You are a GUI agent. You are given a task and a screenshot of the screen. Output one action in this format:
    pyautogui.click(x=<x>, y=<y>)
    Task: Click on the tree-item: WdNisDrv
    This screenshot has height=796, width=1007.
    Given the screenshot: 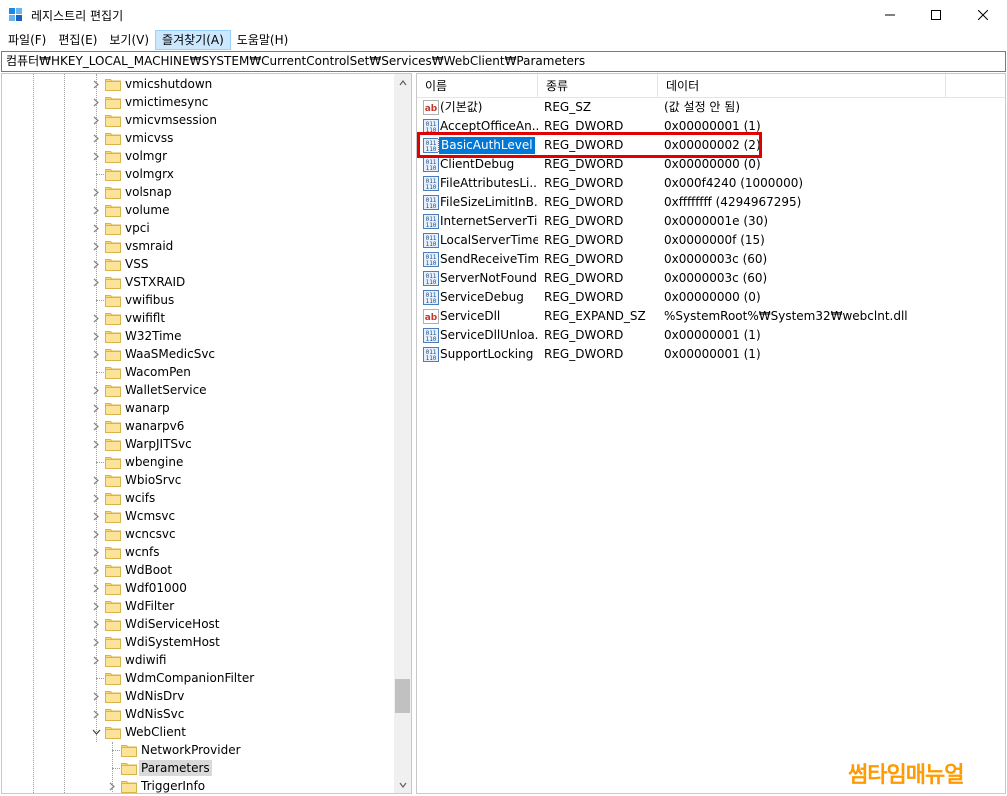 What is the action you would take?
    pyautogui.click(x=198, y=696)
    